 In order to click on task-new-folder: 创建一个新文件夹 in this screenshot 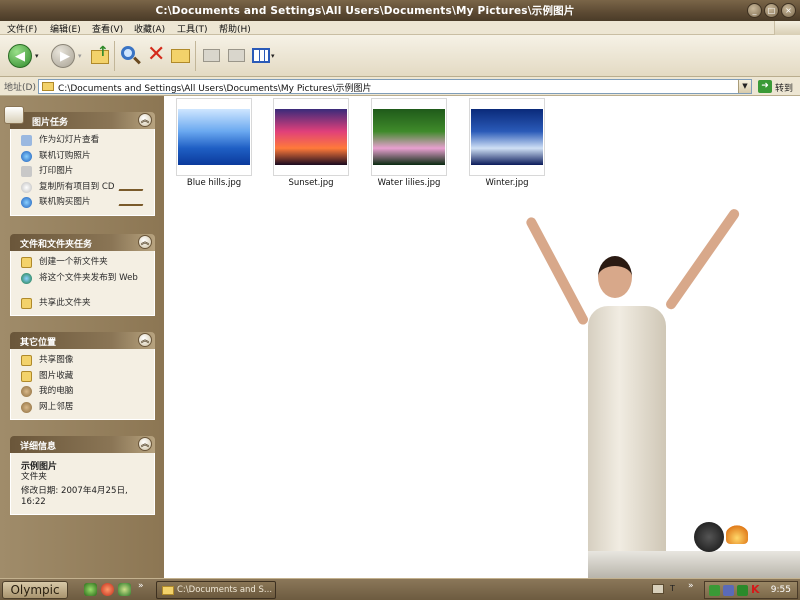, I will do `click(82, 263)`.